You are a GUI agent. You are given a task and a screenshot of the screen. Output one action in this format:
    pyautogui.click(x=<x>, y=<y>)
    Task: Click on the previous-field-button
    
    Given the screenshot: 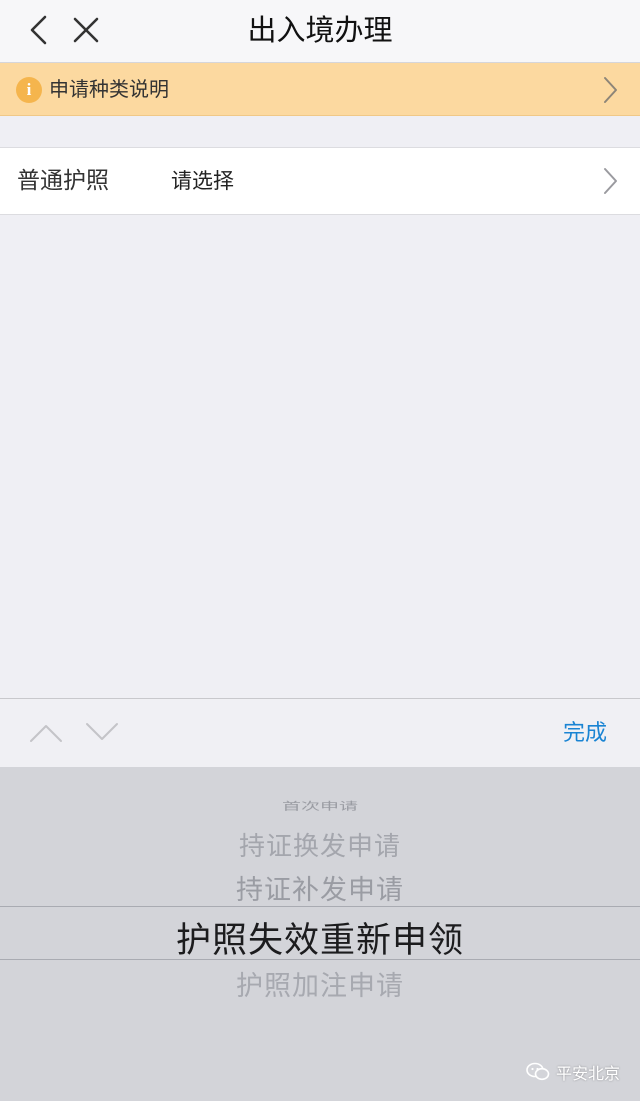 What is the action you would take?
    pyautogui.click(x=46, y=734)
    